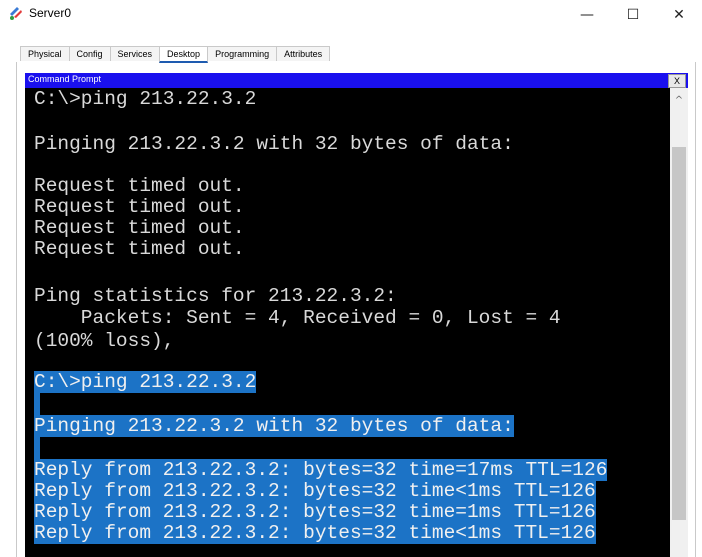 The height and width of the screenshot is (557, 702). What do you see at coordinates (135, 53) in the screenshot?
I see `tab-services: Services` at bounding box center [135, 53].